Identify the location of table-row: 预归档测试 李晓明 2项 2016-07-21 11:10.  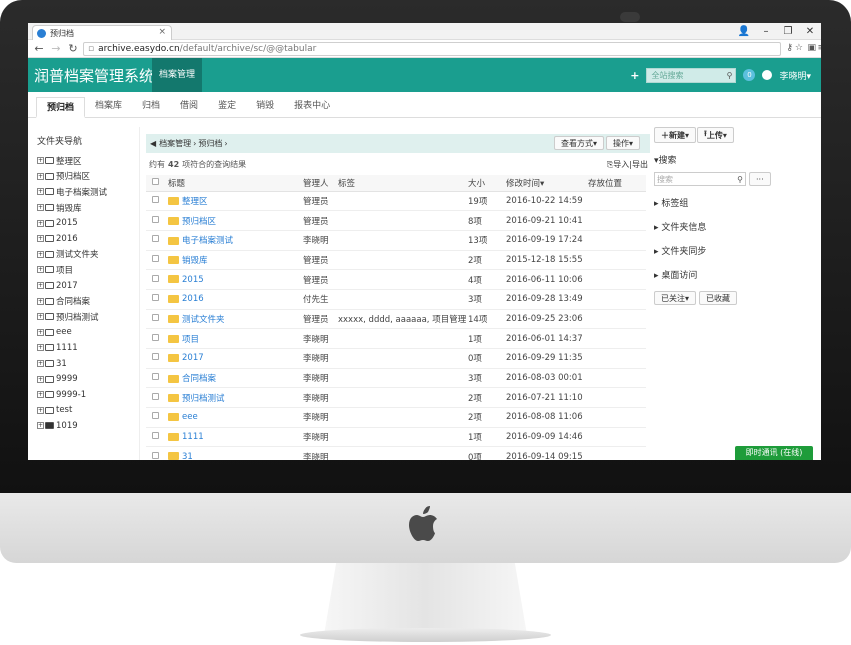
(396, 398).